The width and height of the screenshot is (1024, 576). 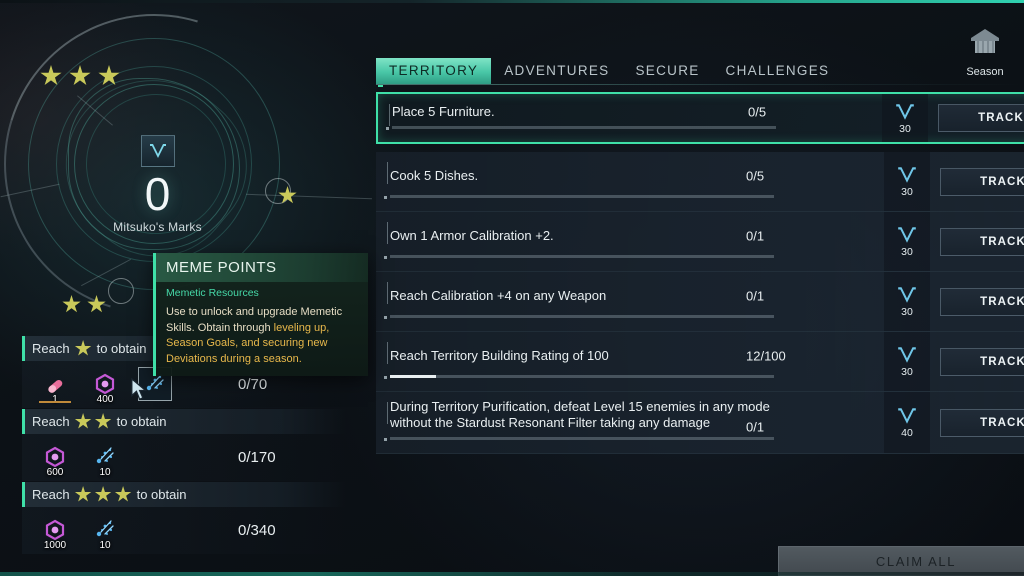 What do you see at coordinates (434, 175) in the screenshot?
I see `task-description: Cook 5 Dishes.` at bounding box center [434, 175].